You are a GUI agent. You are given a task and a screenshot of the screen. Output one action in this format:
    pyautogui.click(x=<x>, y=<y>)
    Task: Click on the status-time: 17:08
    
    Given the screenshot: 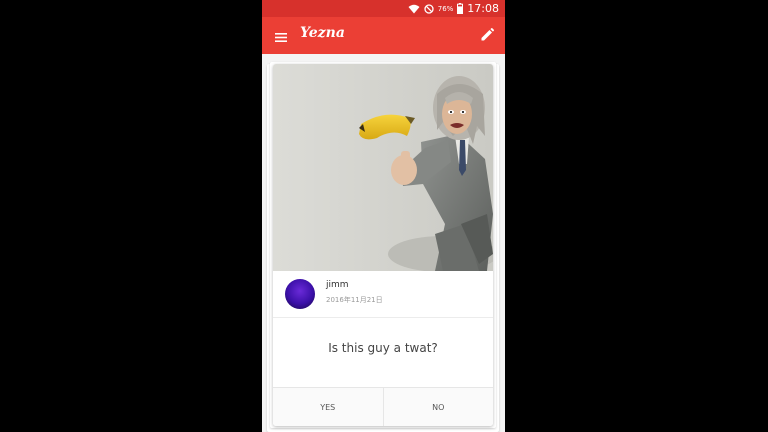 What is the action you would take?
    pyautogui.click(x=483, y=8)
    